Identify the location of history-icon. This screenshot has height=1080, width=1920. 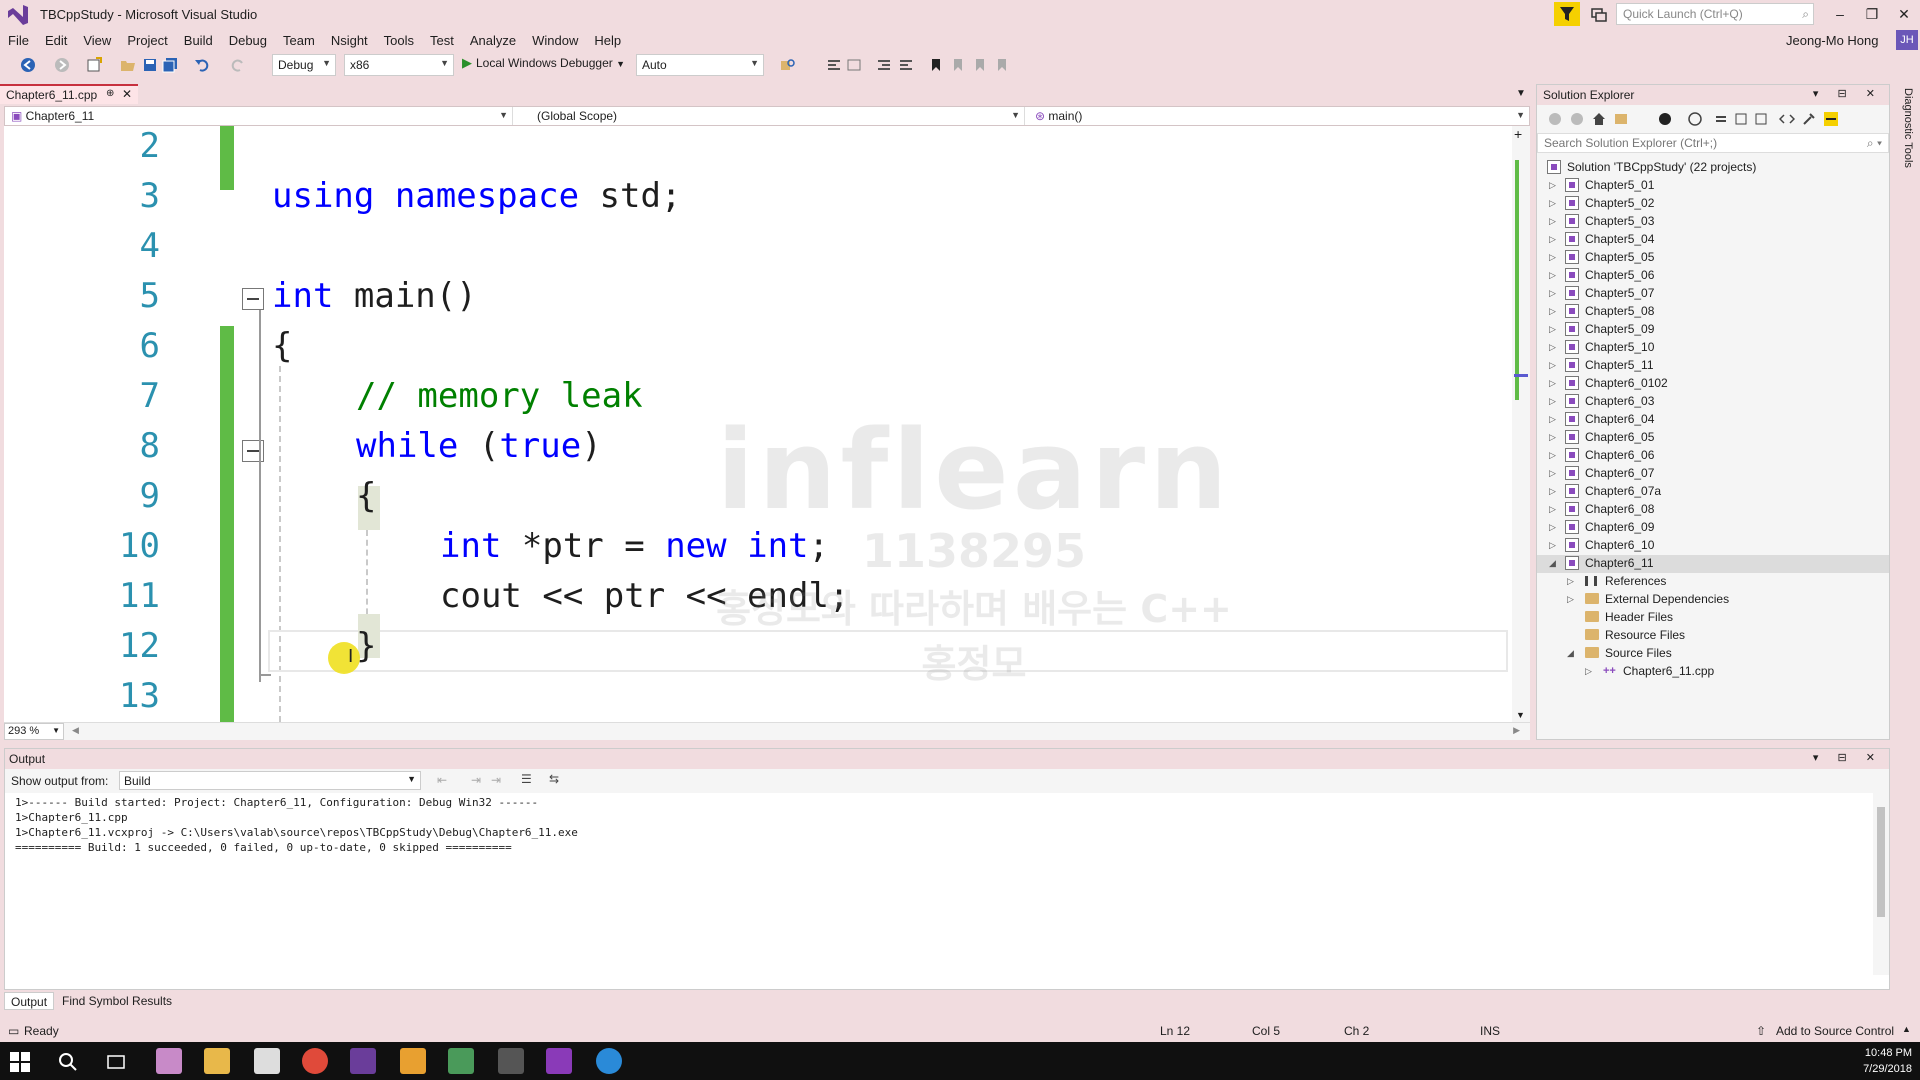
(1695, 119).